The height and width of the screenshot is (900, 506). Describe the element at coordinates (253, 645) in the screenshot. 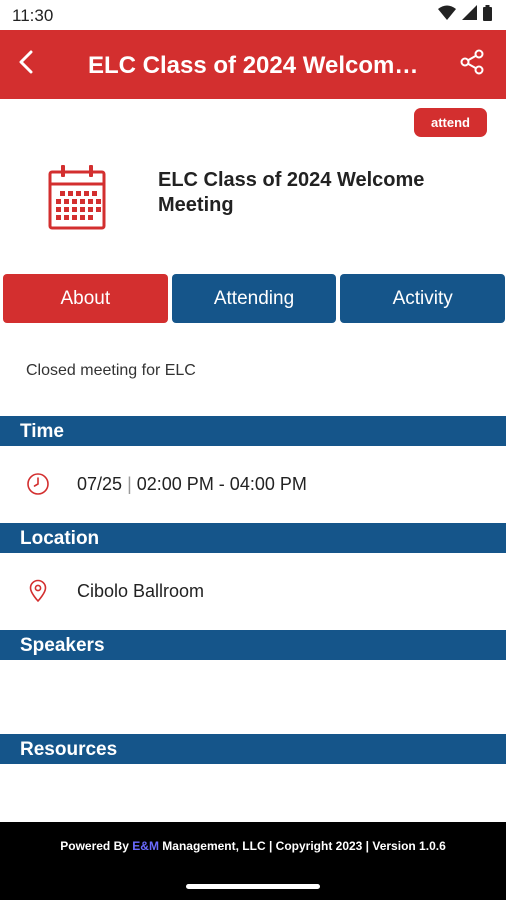

I see `section-header-speakers: Speakers` at that location.